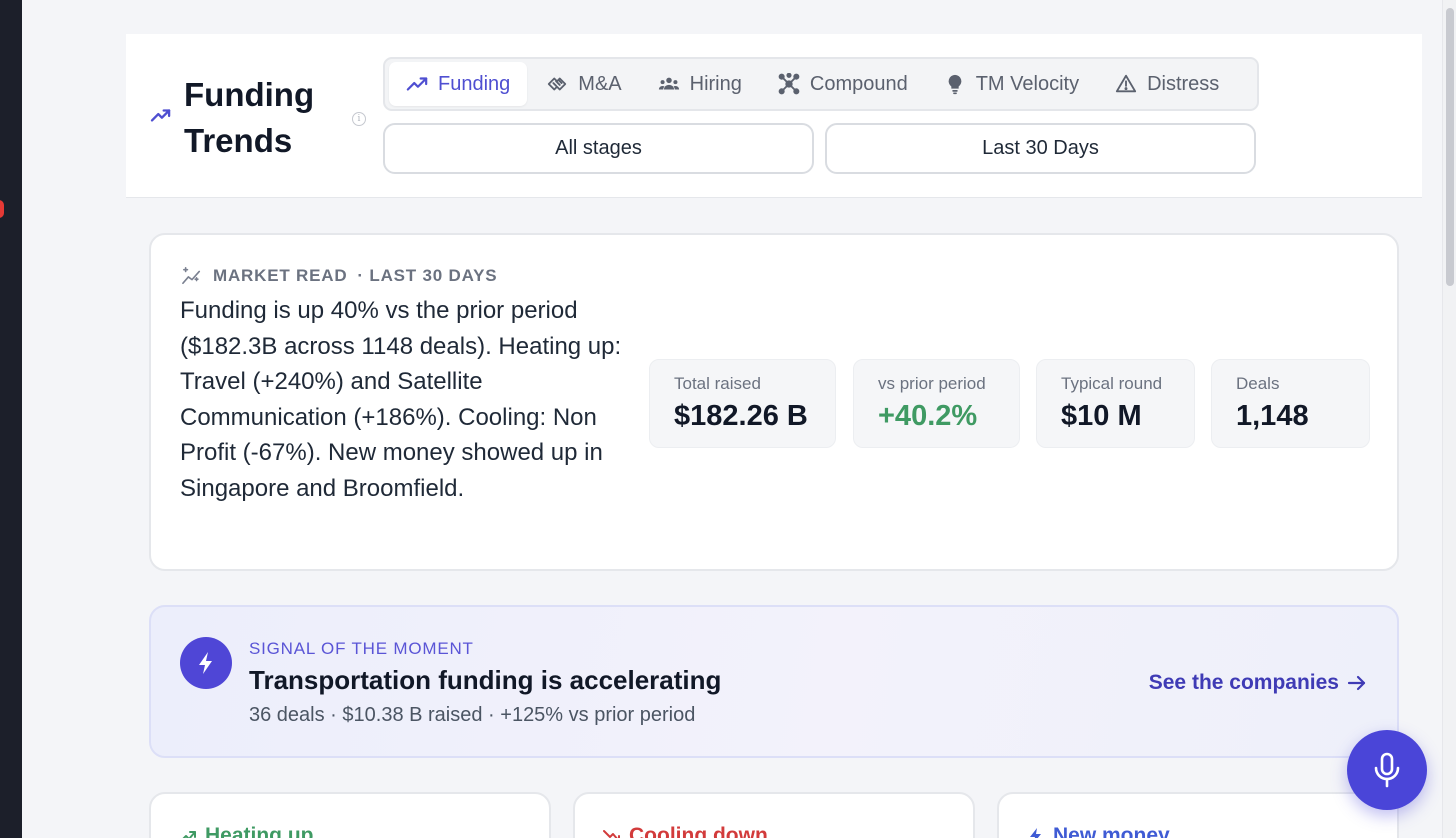 This screenshot has height=838, width=1456. I want to click on bolt-icon, so click(206, 663).